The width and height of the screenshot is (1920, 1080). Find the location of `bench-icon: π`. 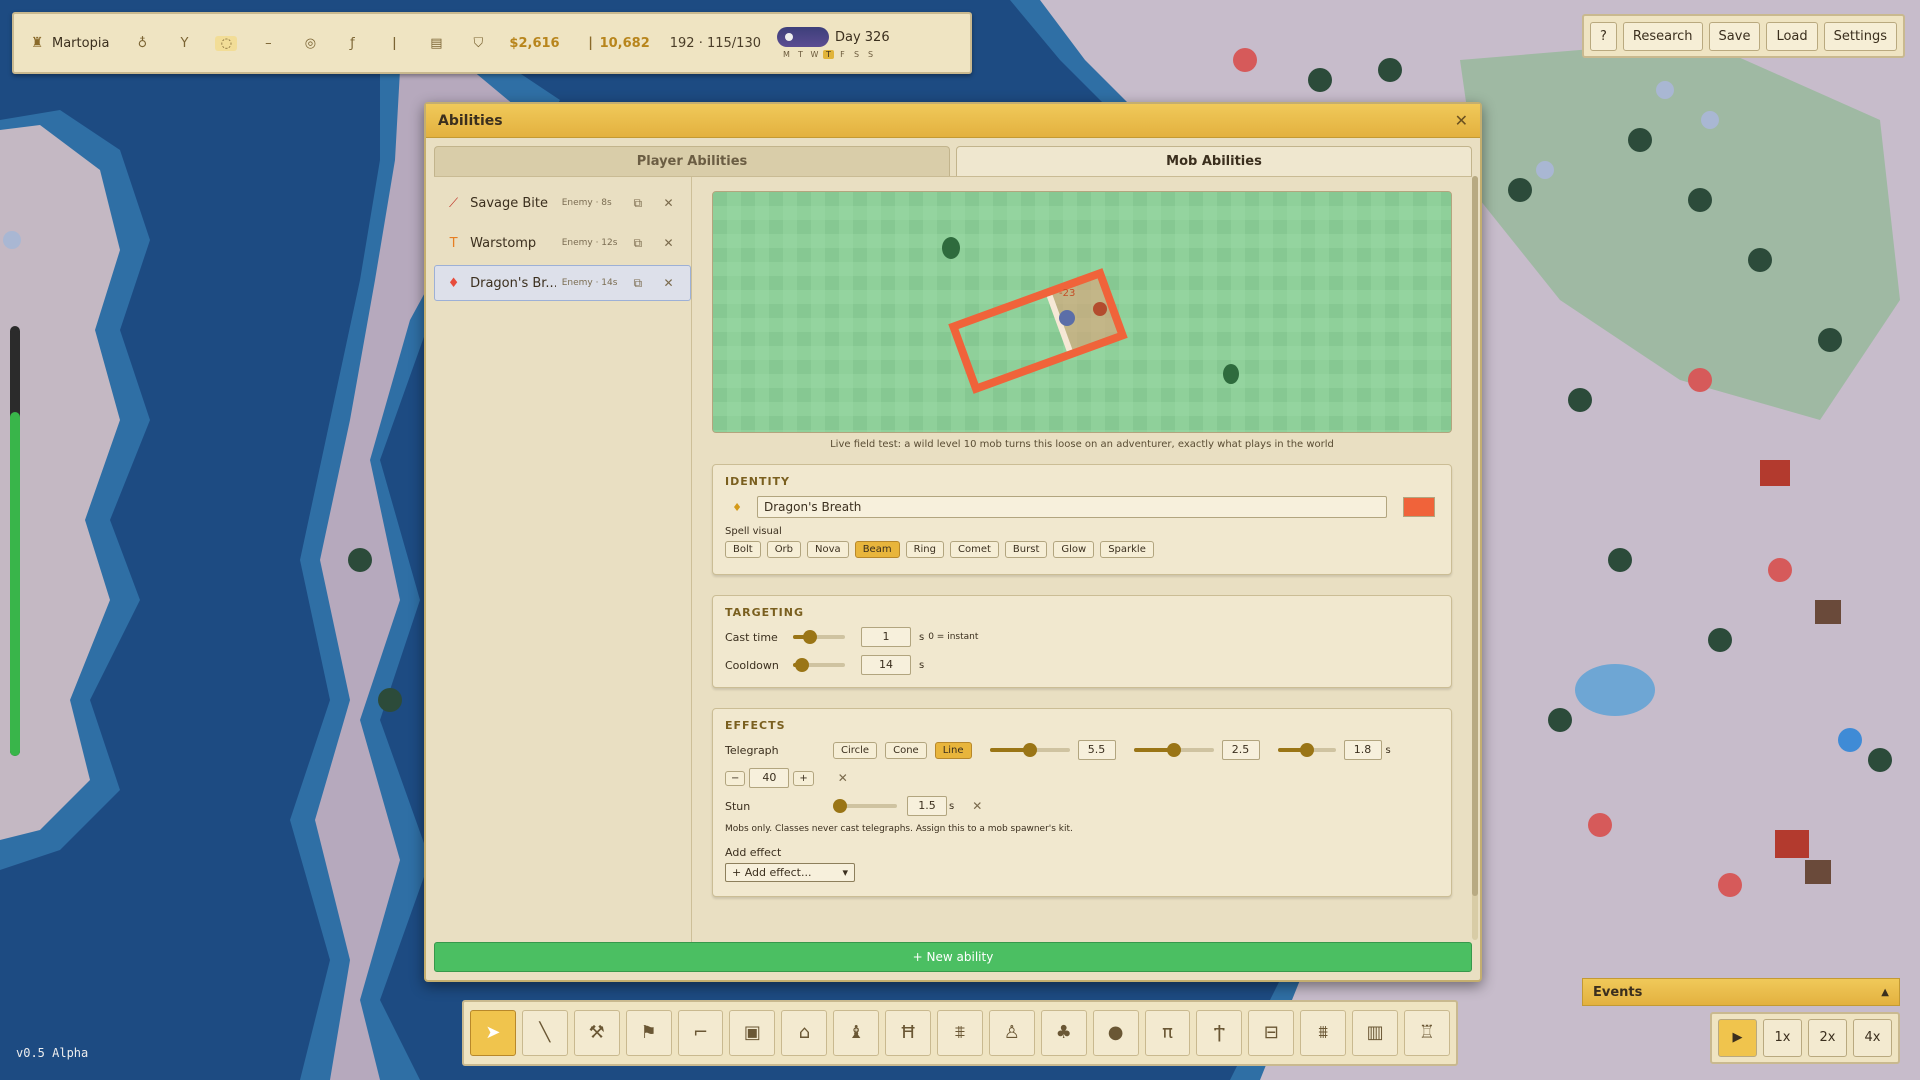

bench-icon: π is located at coordinates (1167, 1033).